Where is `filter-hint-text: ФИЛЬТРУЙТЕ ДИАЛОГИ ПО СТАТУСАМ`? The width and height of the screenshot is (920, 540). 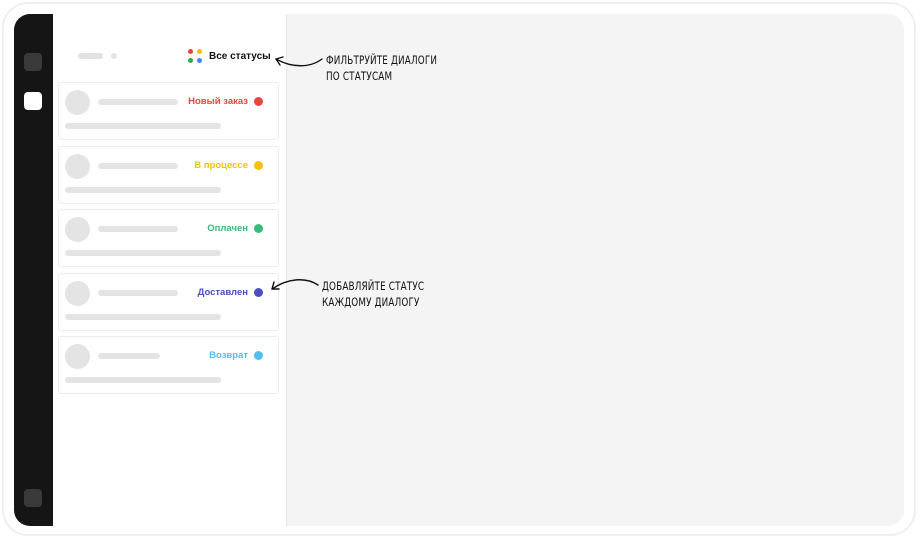
filter-hint-text: ФИЛЬТРУЙТЕ ДИАЛОГИ ПО СТАТУСАМ is located at coordinates (381, 68).